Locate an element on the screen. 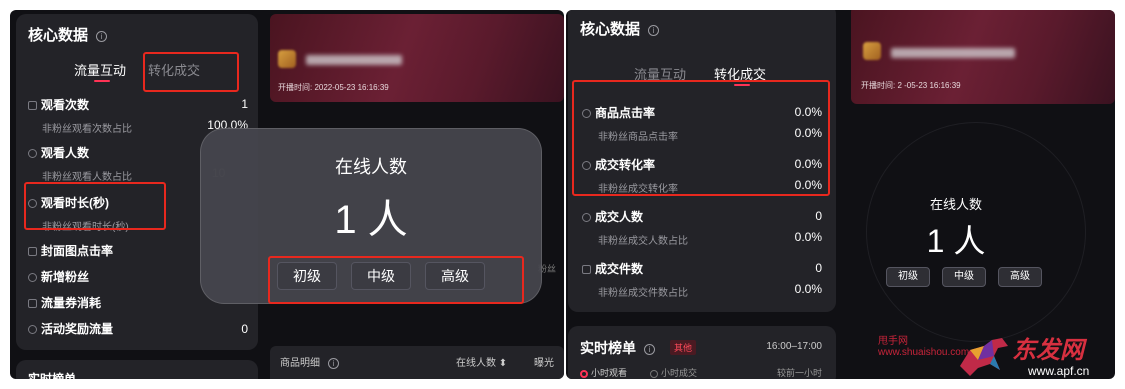 This screenshot has width=1125, height=389. exposure-label: 曝光 is located at coordinates (544, 363).